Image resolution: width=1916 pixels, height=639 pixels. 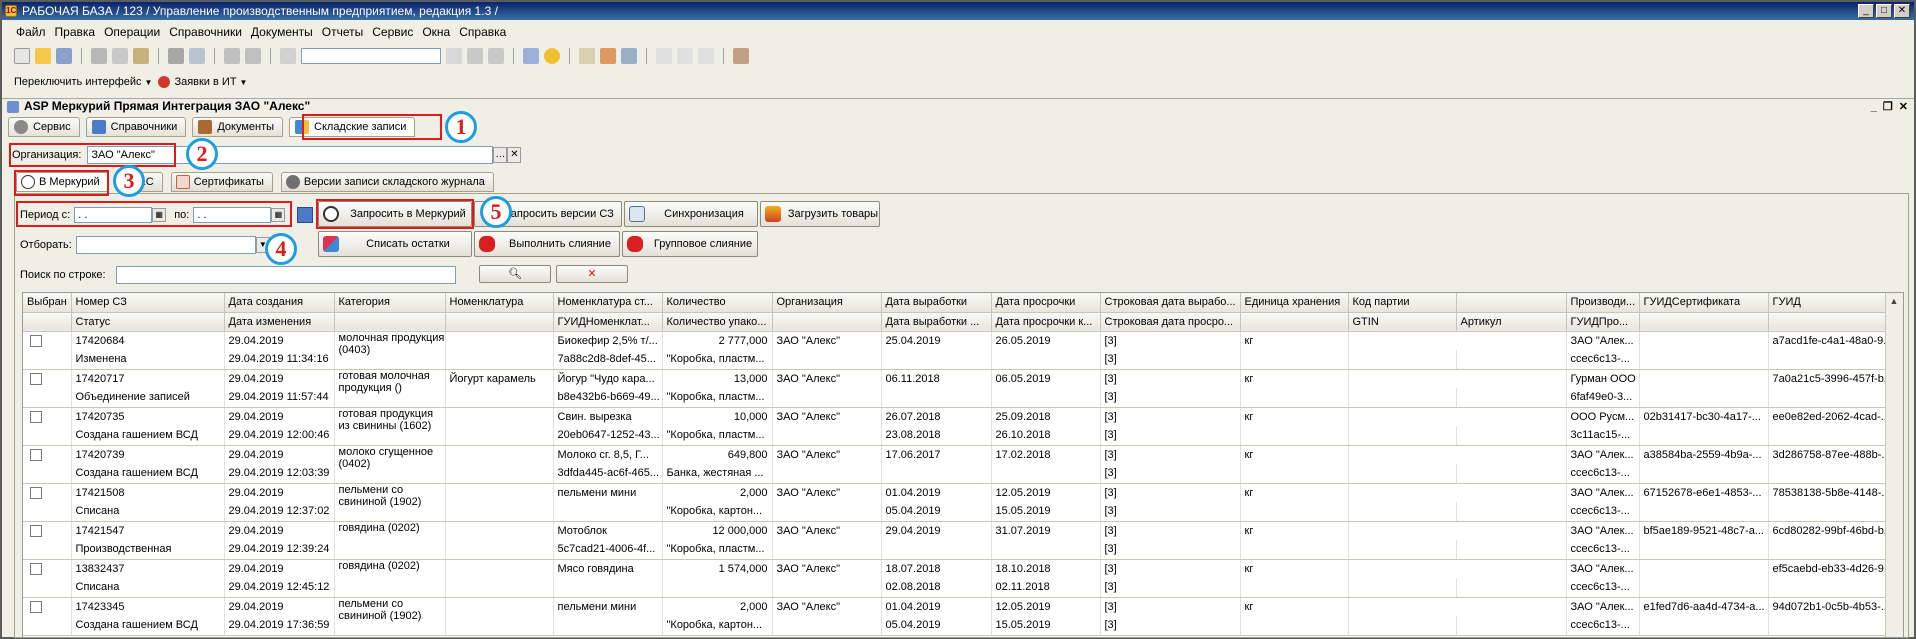 What do you see at coordinates (496, 56) in the screenshot?
I see `find-prev-icon` at bounding box center [496, 56].